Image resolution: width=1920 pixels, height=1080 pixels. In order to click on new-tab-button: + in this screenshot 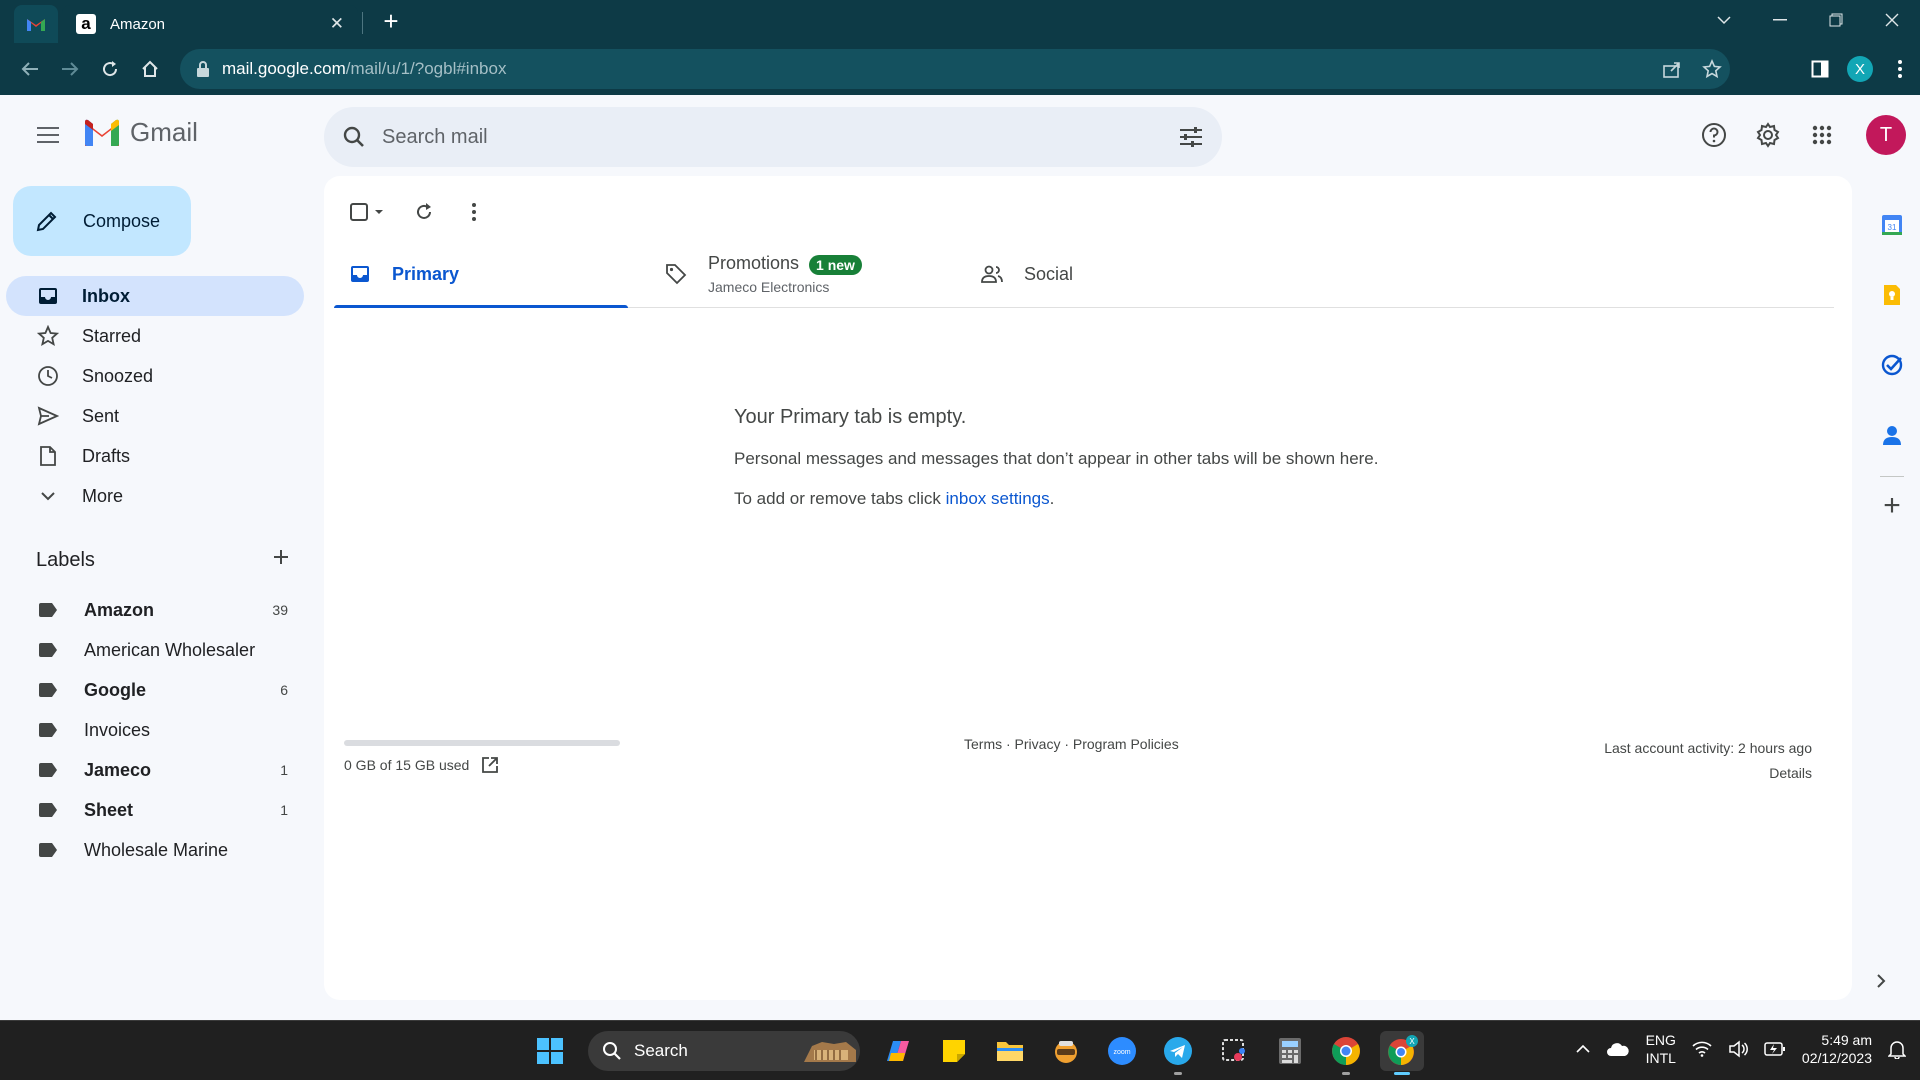, I will do `click(391, 21)`.